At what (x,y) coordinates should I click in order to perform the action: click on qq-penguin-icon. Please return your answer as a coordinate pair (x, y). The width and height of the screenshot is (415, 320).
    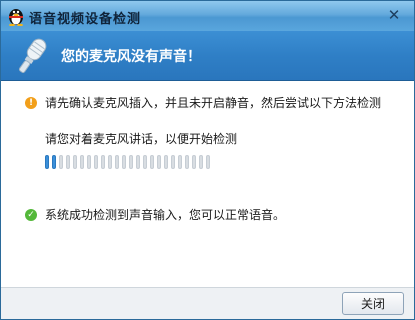
    Looking at the image, I should click on (16, 17).